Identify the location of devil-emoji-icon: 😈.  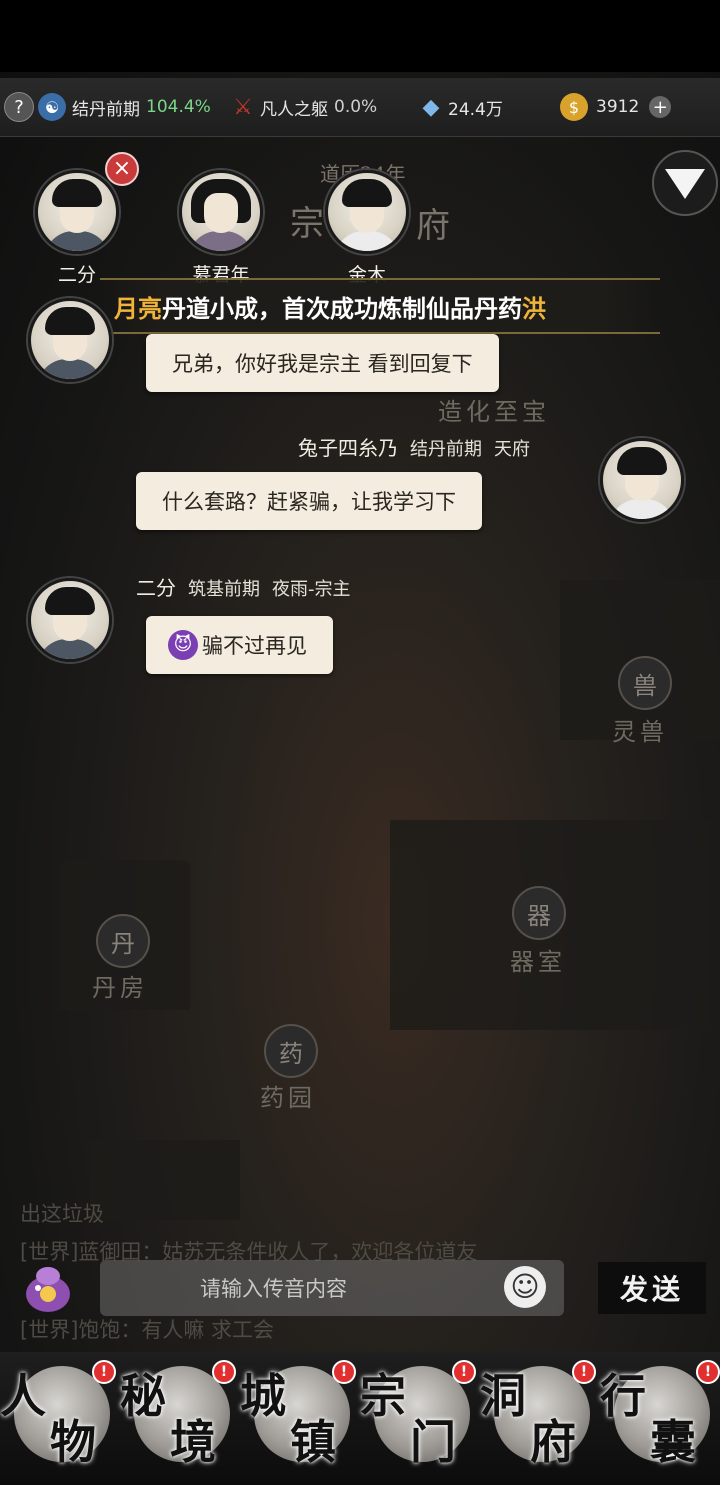
(183, 645).